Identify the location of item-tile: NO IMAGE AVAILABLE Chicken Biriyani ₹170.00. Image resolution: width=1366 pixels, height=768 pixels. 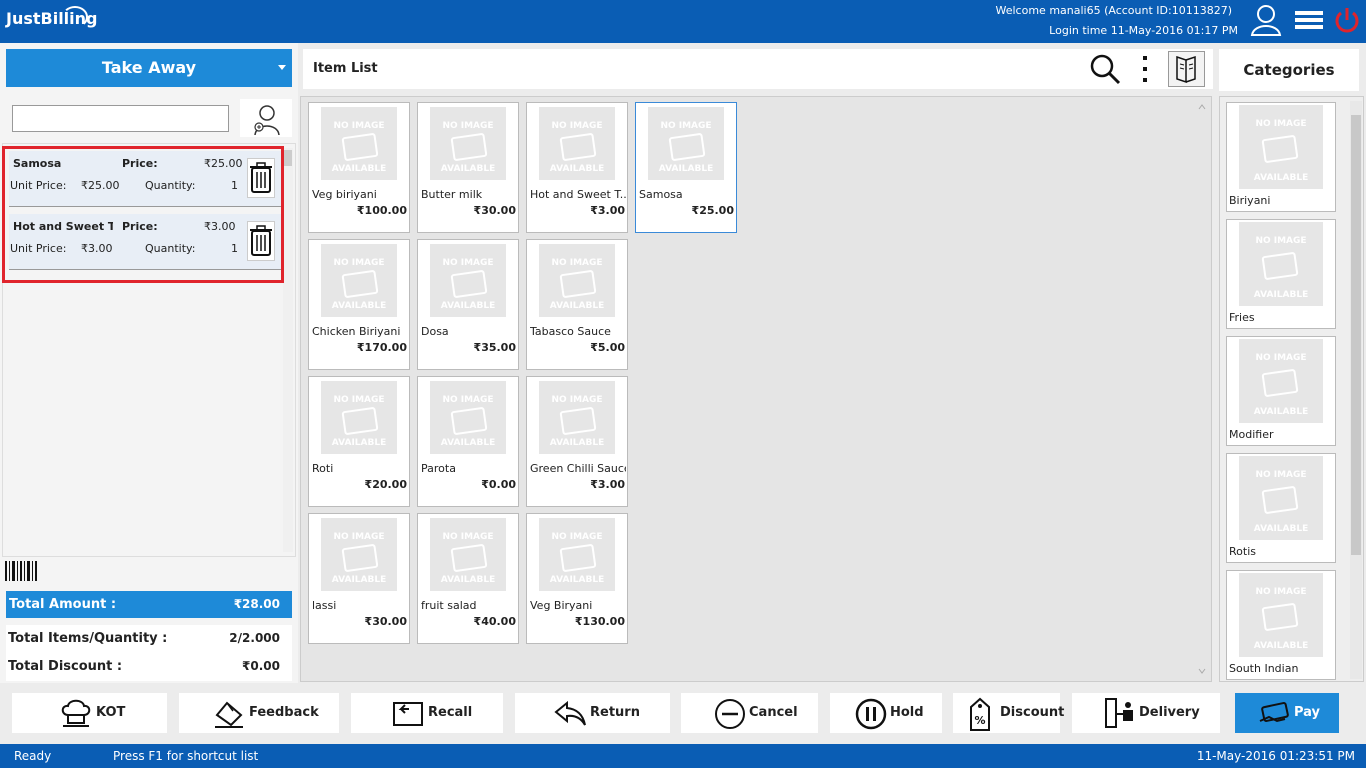
(359, 304).